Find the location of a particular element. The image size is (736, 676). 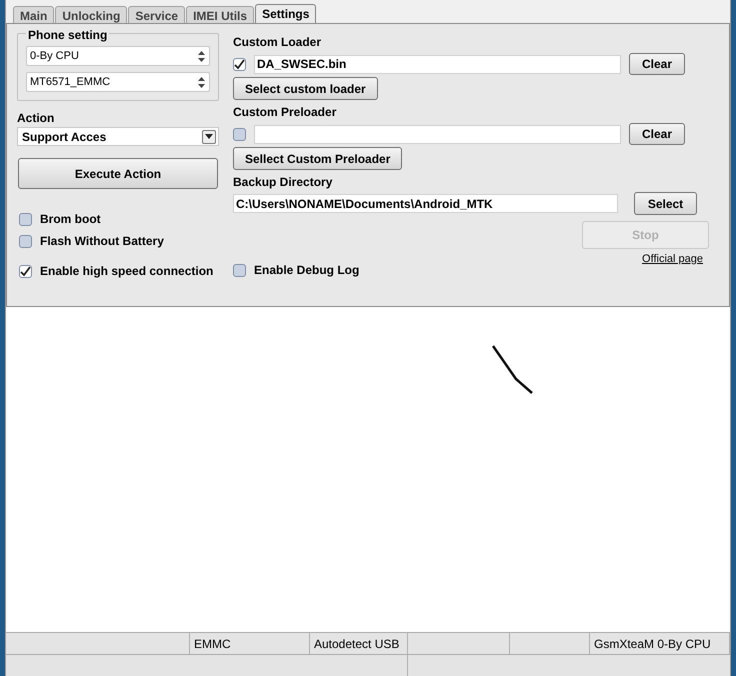

checkbox-label: Flash Without Battery is located at coordinates (102, 241).